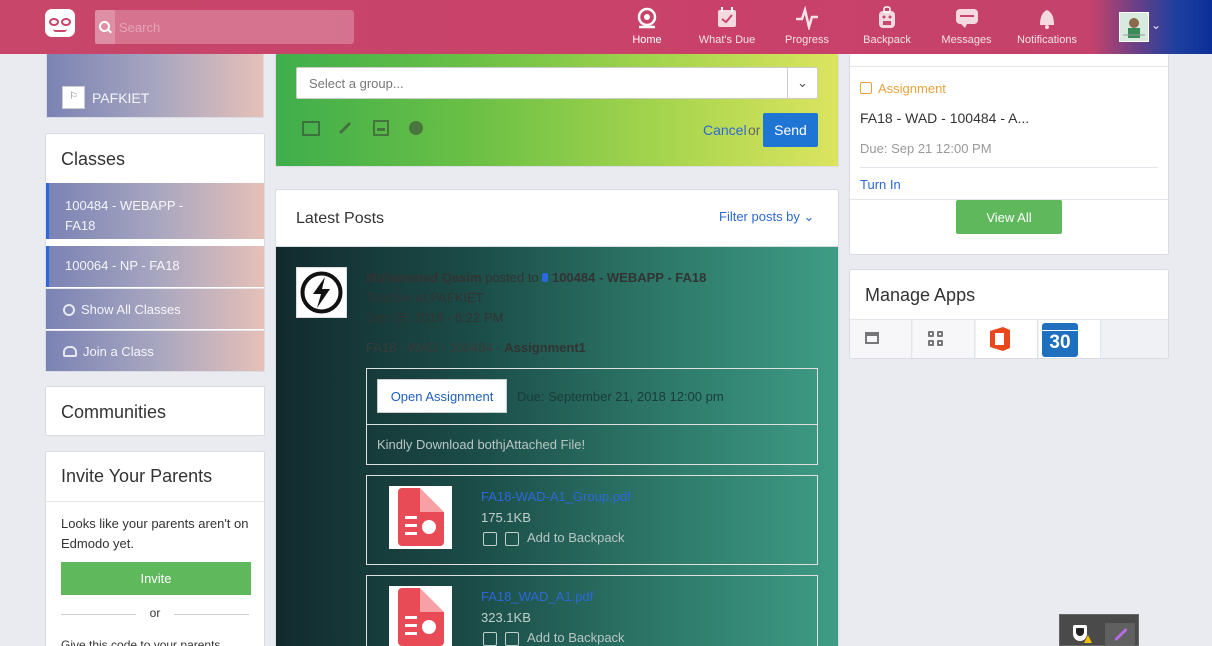  What do you see at coordinates (416, 128) in the screenshot?
I see `emoji-icon` at bounding box center [416, 128].